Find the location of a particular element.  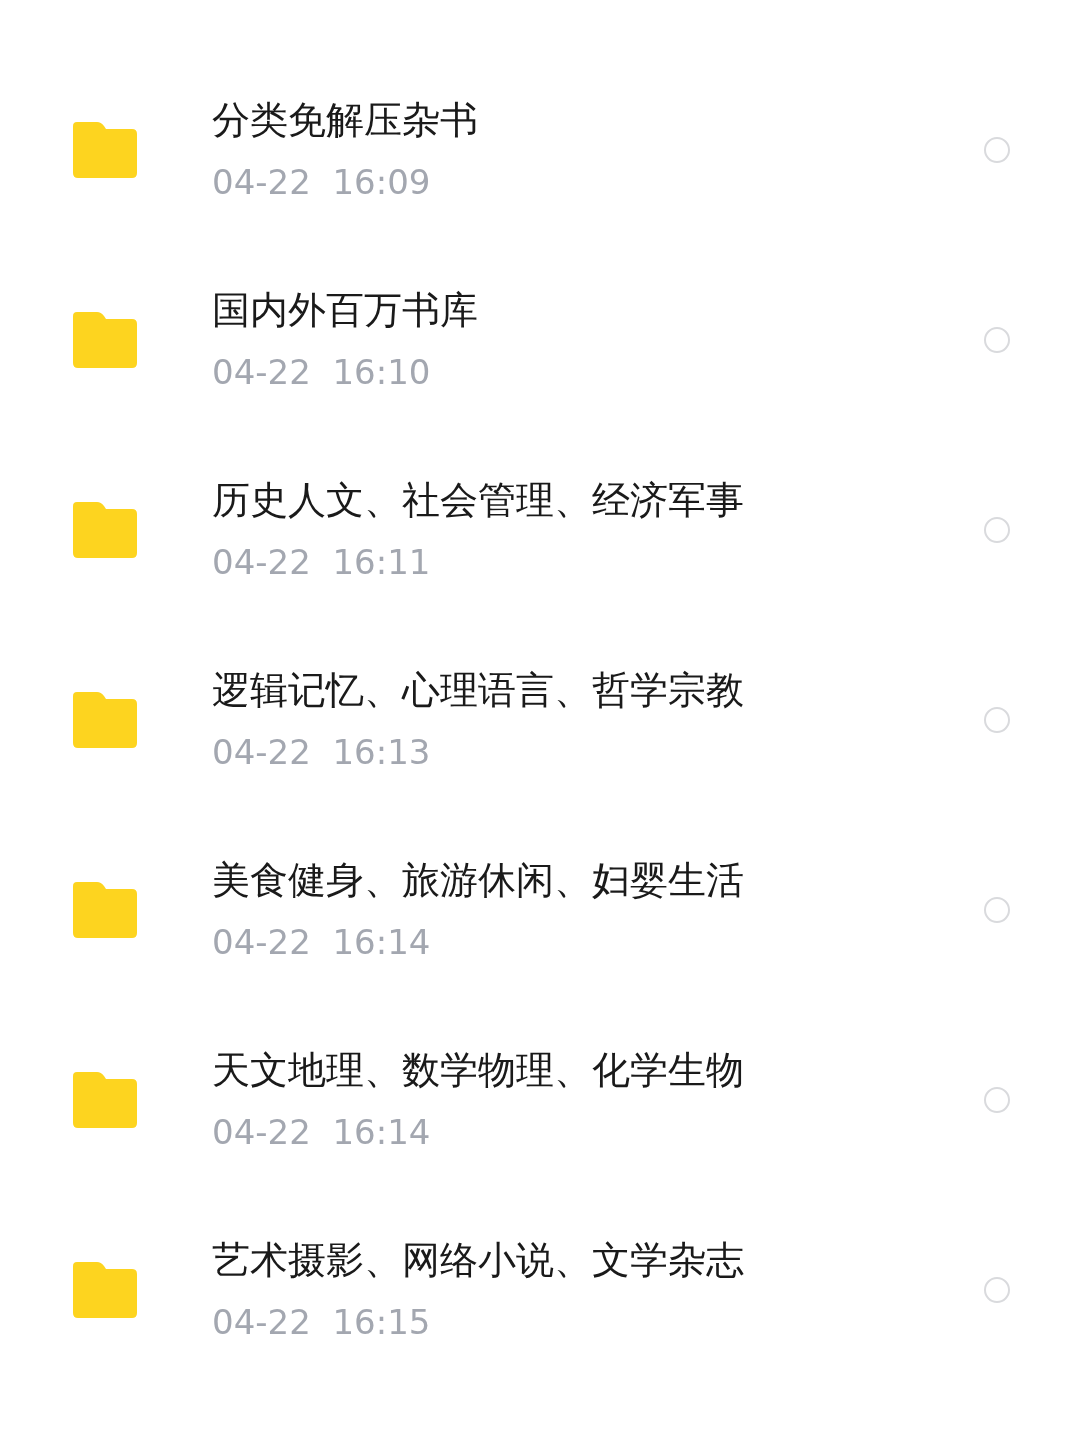

folder-date: 04-22 16:09 is located at coordinates (321, 182).